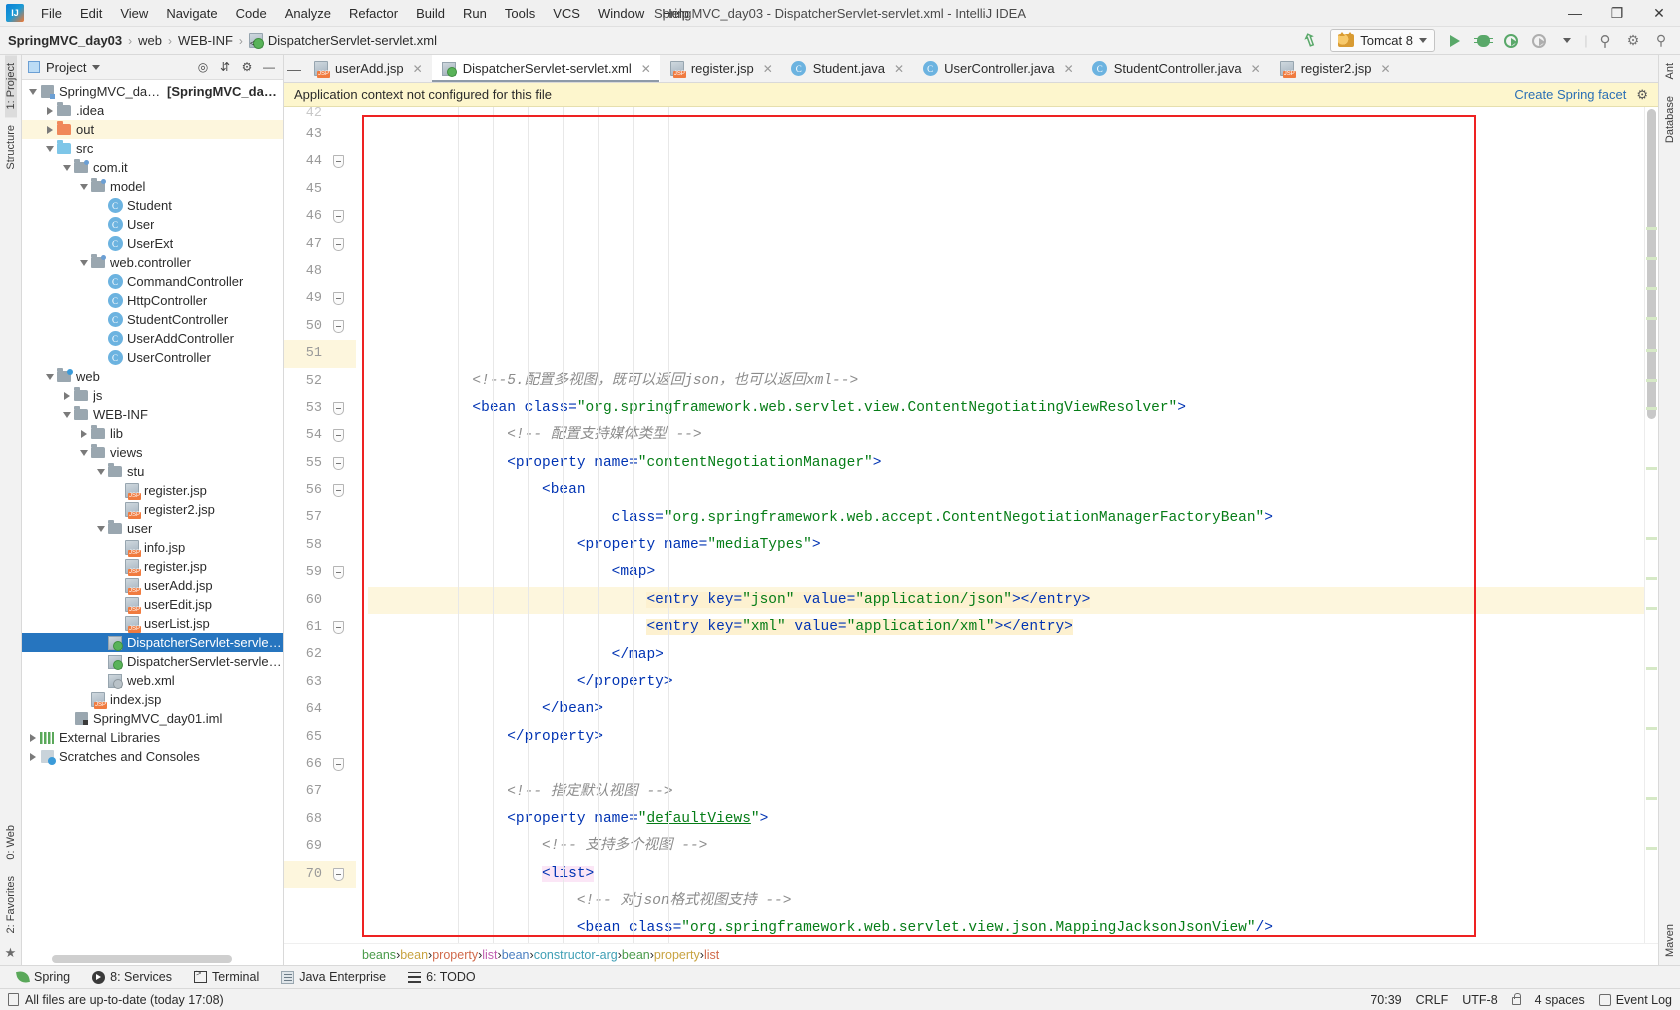  Describe the element at coordinates (1661, 41) in the screenshot. I see `search-icon: ⚲` at that location.